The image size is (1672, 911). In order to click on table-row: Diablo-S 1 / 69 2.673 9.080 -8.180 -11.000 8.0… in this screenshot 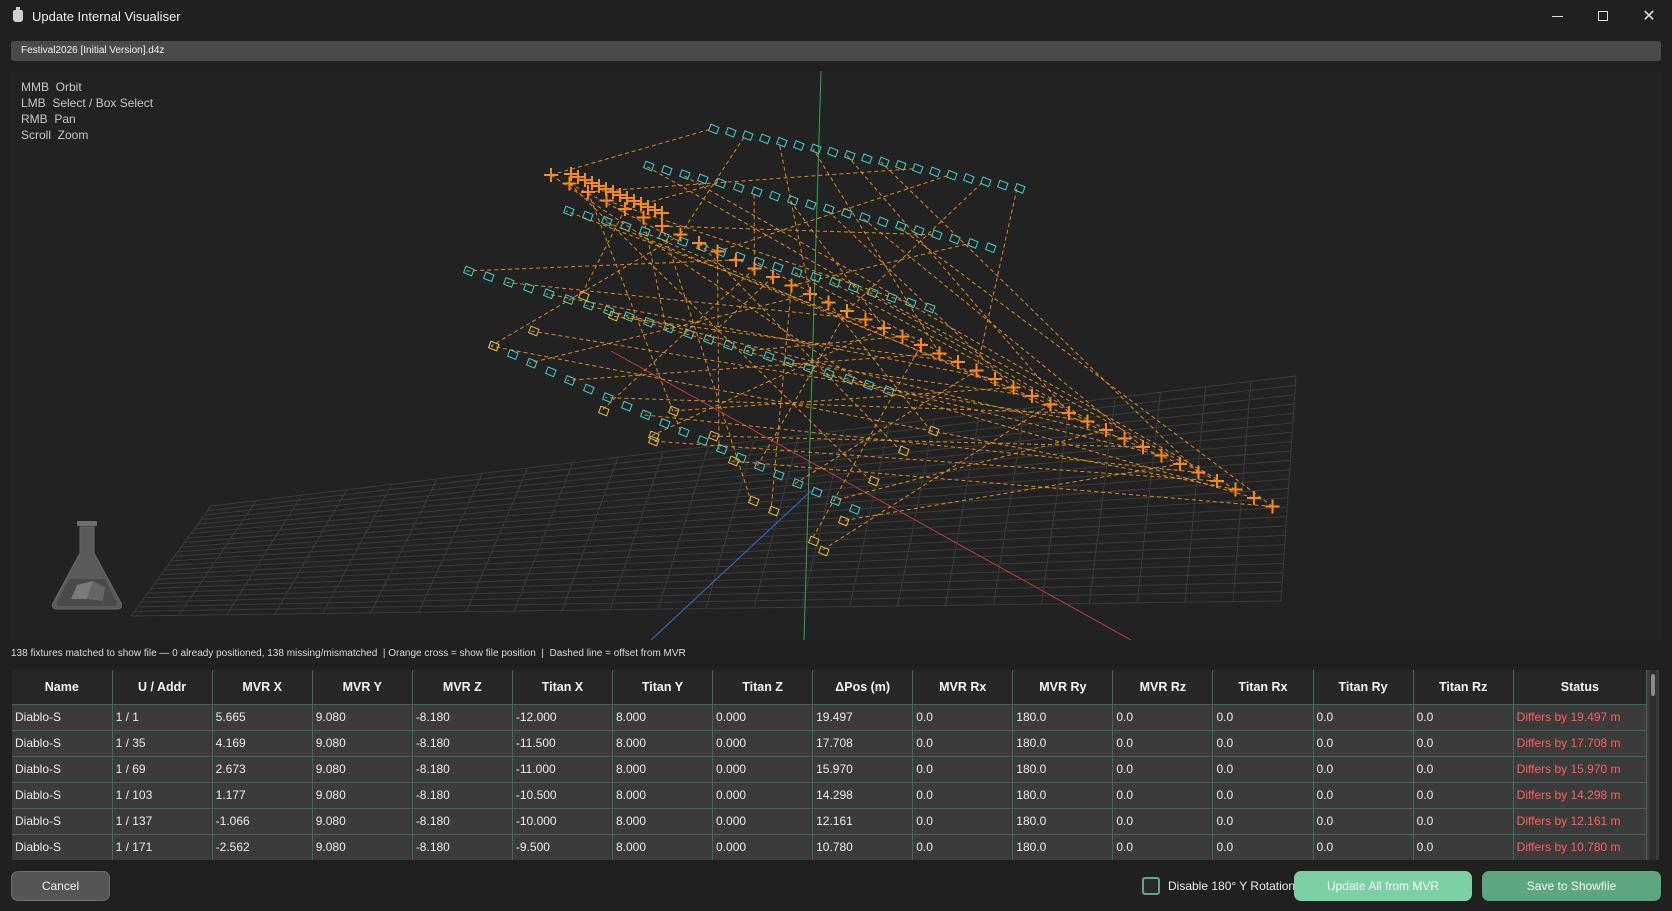, I will do `click(830, 769)`.